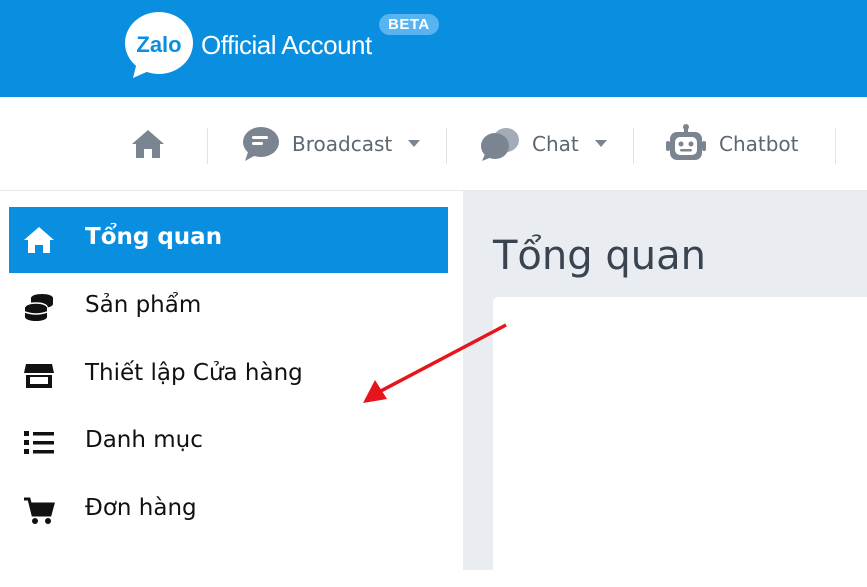 This screenshot has height=587, width=867. Describe the element at coordinates (599, 256) in the screenshot. I see `page-title: Tổng quan` at that location.